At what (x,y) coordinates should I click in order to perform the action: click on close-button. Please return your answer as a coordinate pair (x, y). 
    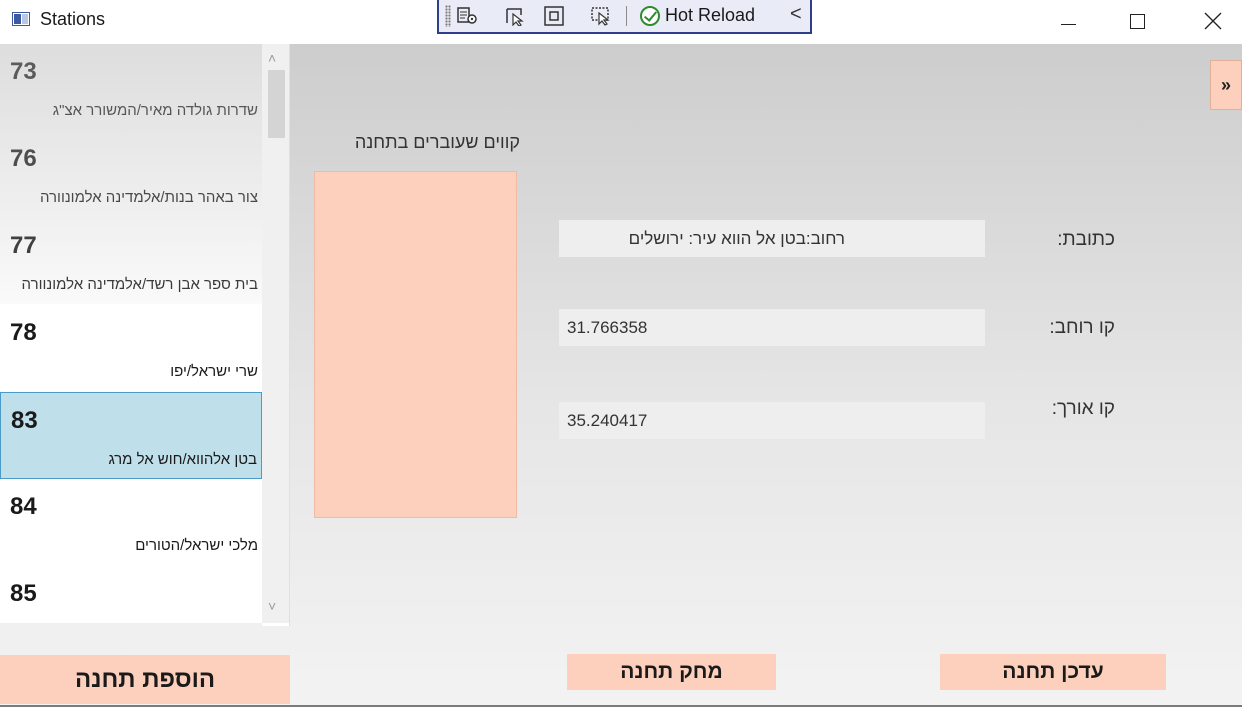
    Looking at the image, I should click on (1213, 21).